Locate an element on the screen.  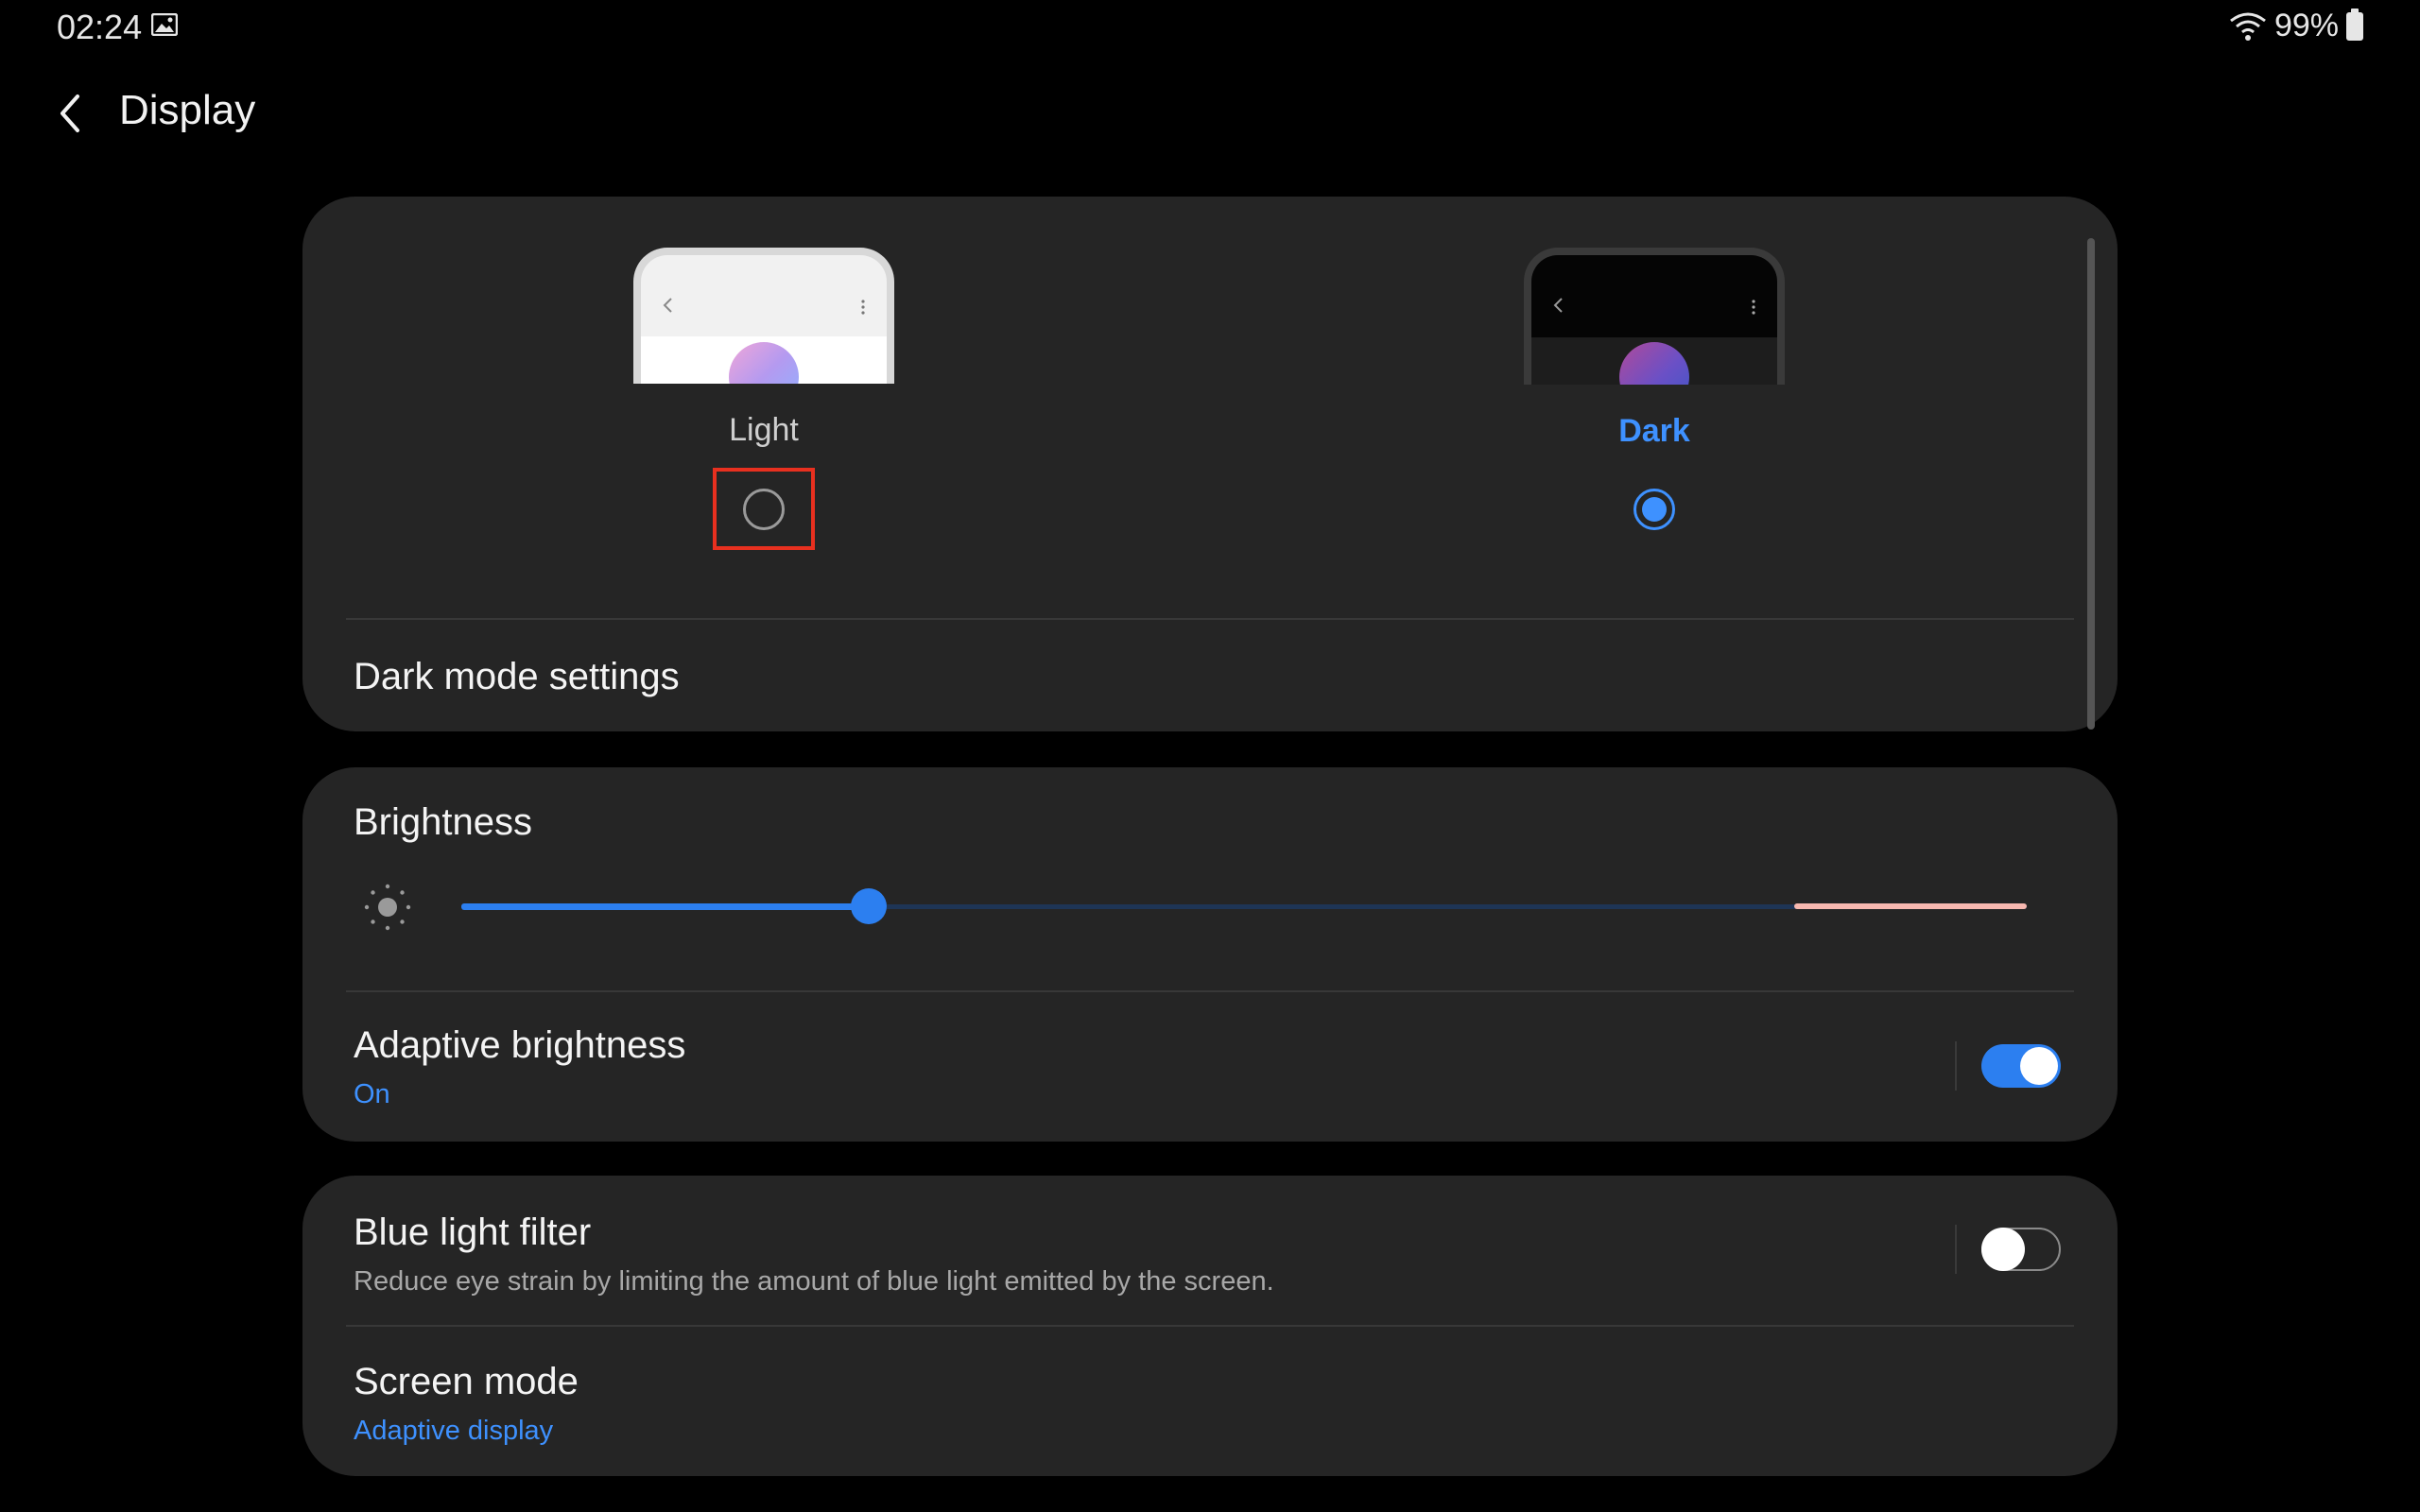
light-radio-highlight is located at coordinates (764, 509).